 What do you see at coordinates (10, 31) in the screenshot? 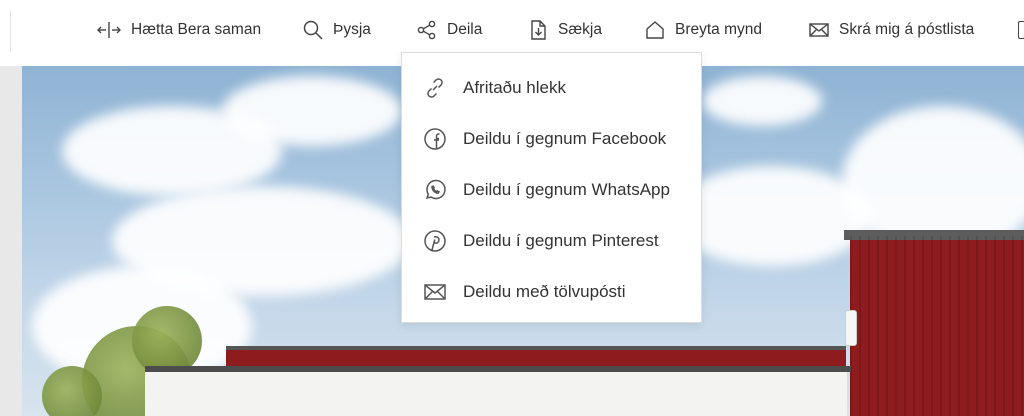
I see `toolbar-divider` at bounding box center [10, 31].